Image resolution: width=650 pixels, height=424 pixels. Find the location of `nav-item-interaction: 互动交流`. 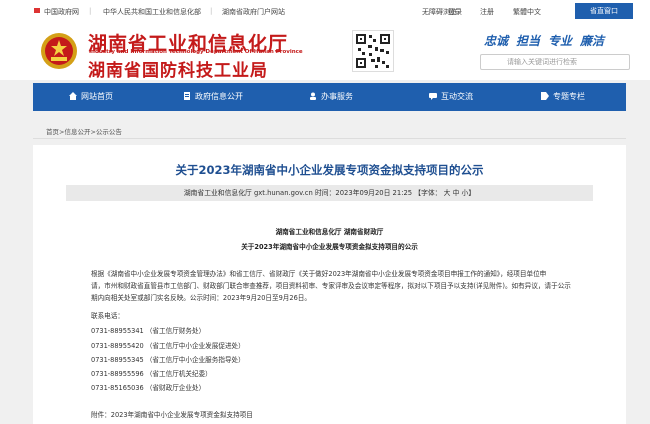

nav-item-interaction: 互动交流 is located at coordinates (451, 97).